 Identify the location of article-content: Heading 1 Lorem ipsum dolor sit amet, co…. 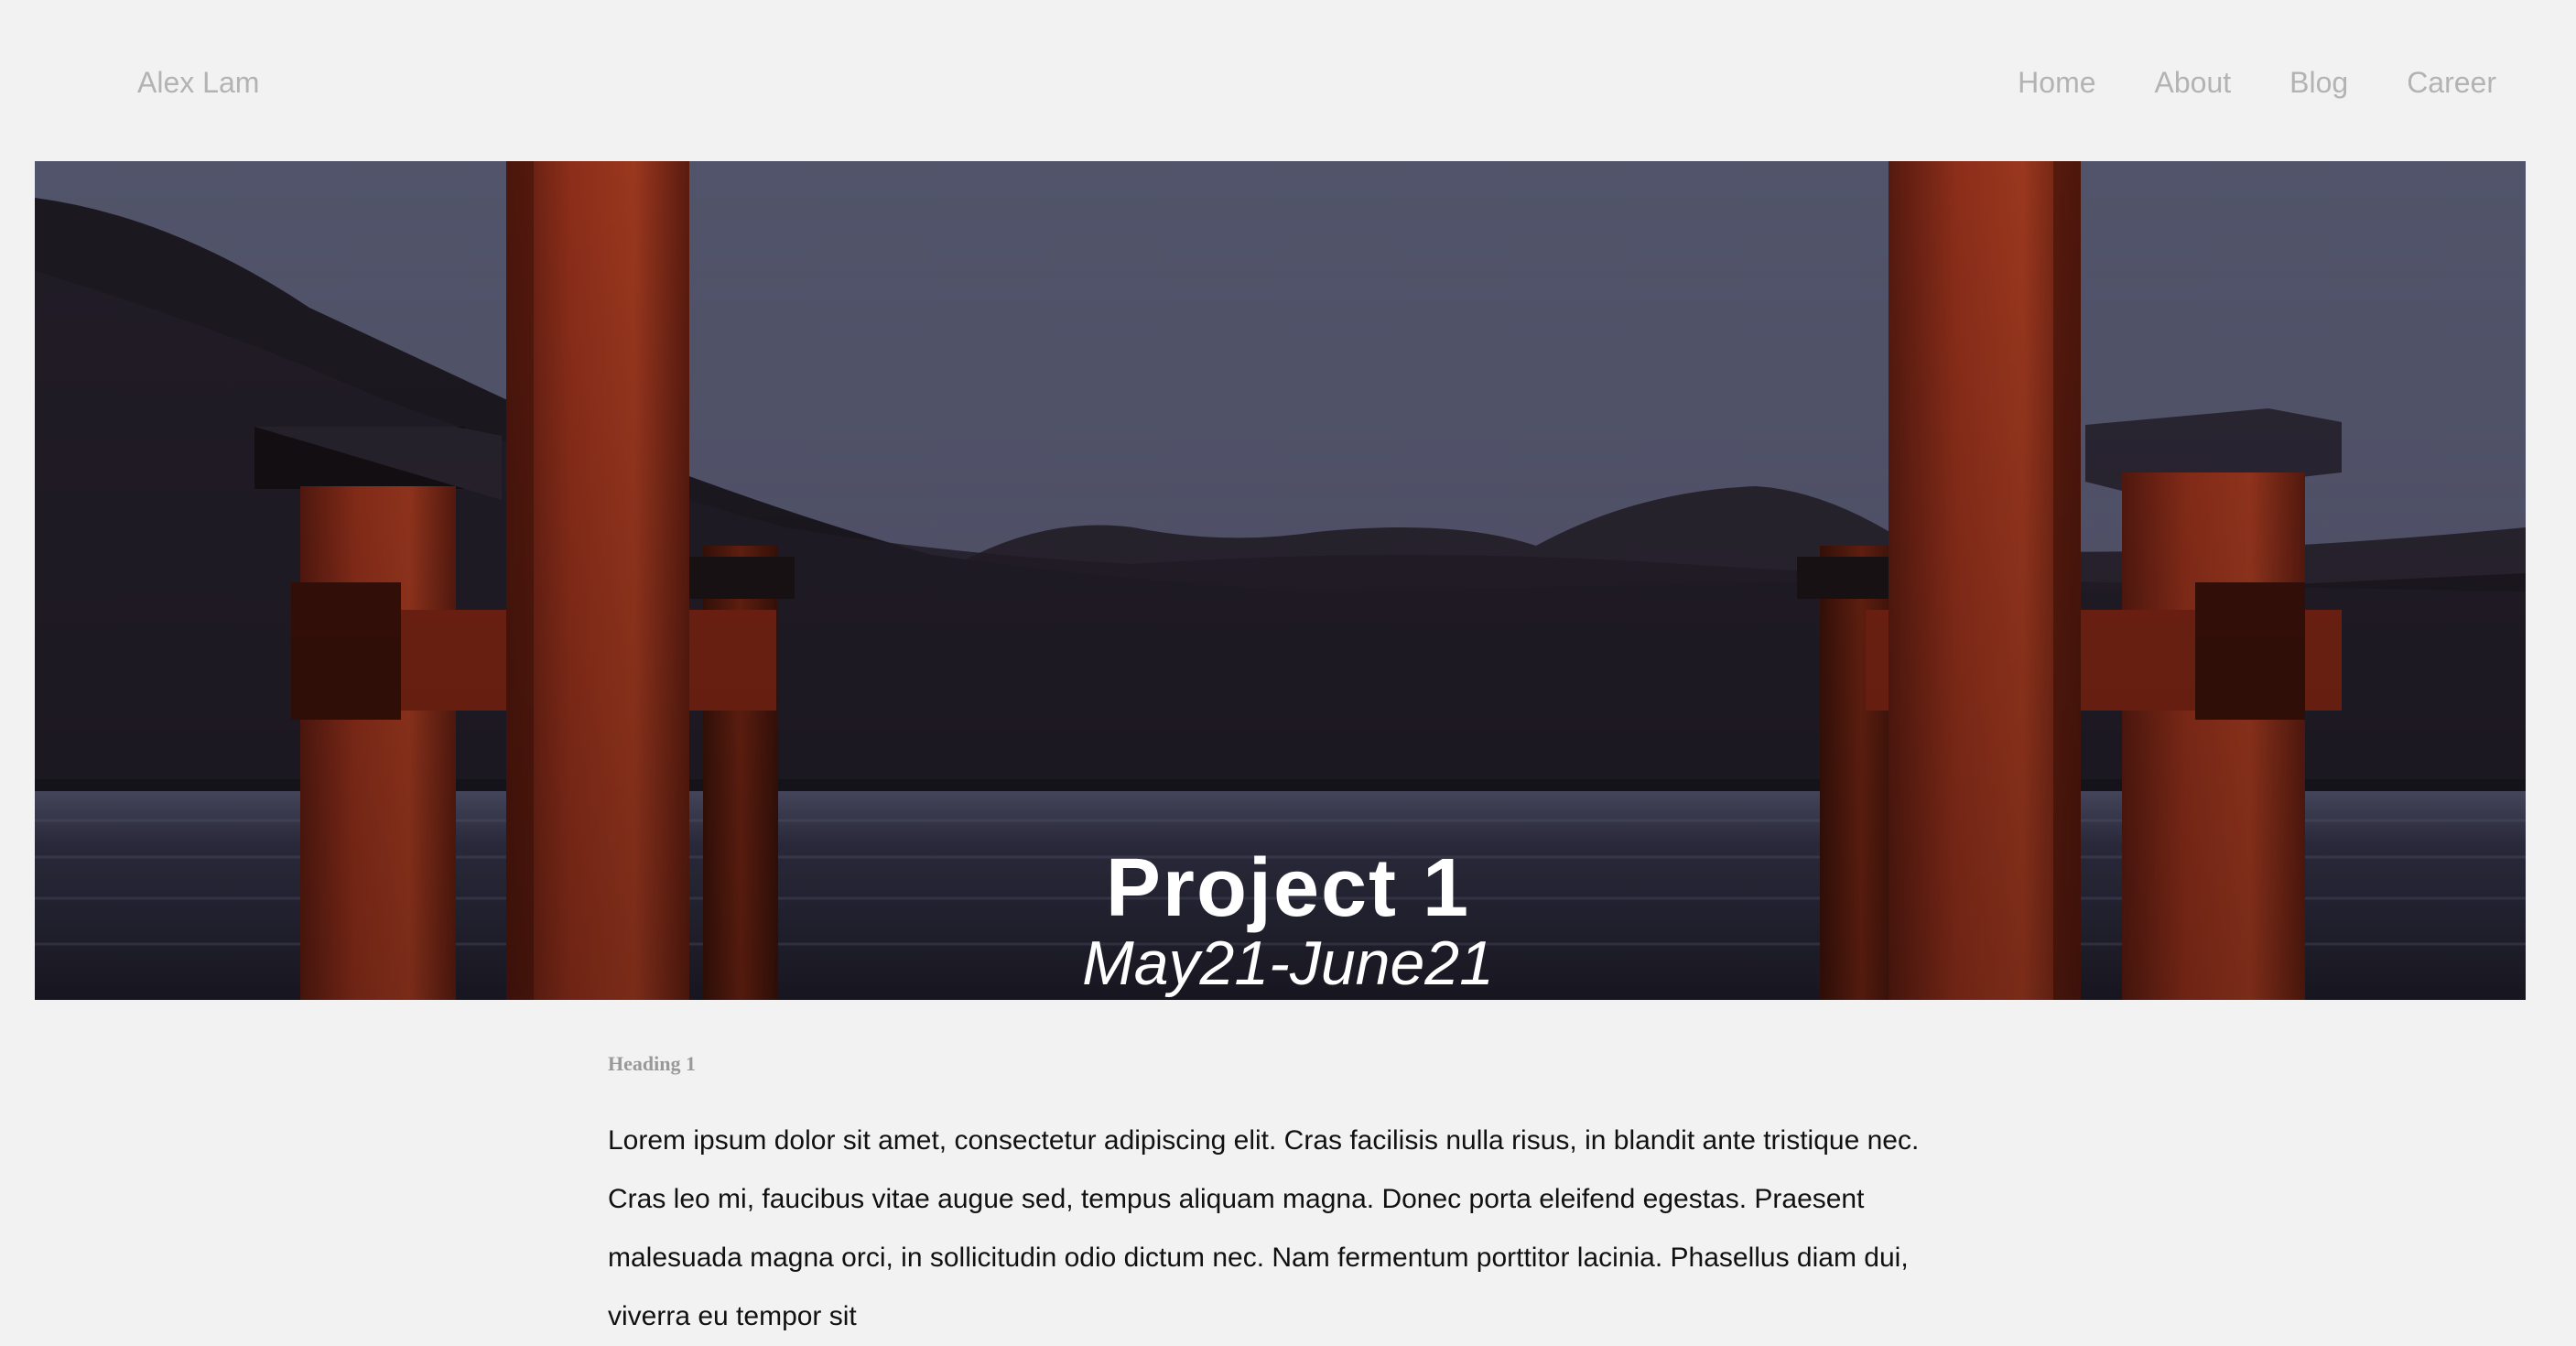
(1281, 1195).